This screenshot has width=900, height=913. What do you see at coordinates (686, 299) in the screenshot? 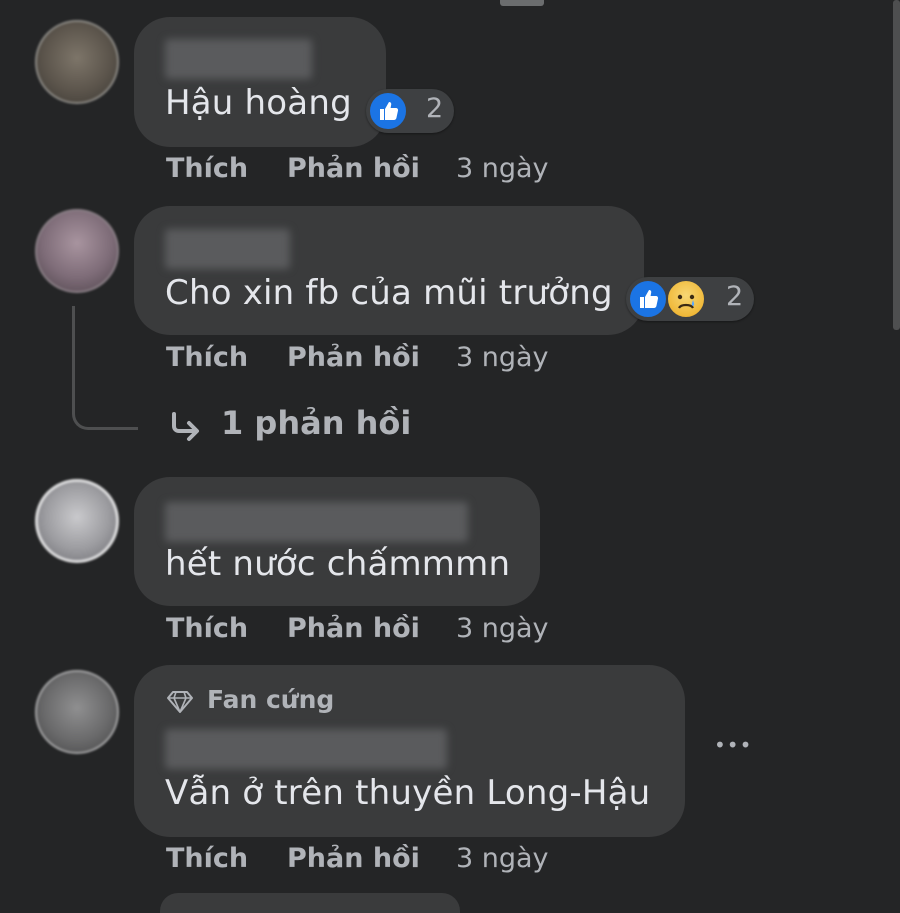
I see `sad-icon` at bounding box center [686, 299].